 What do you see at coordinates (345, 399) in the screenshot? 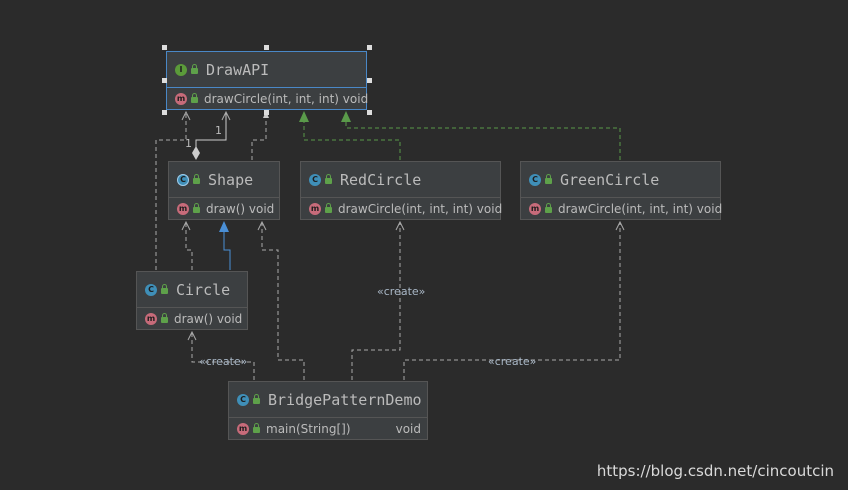
I see `node-title: BridgePatternDemo` at bounding box center [345, 399].